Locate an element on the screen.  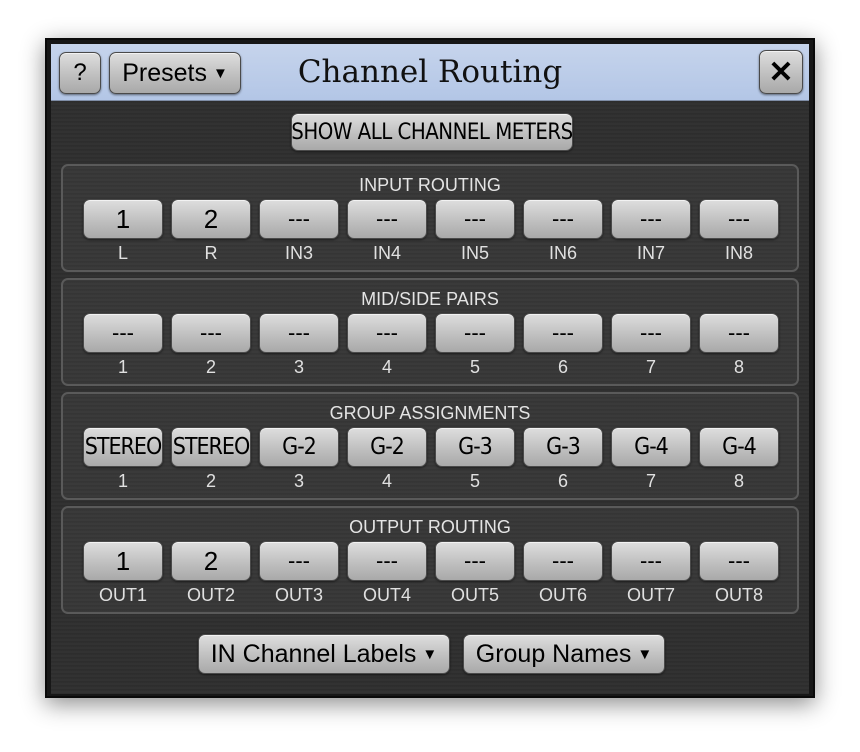
mid-side-channel-8: --- 8 is located at coordinates (739, 347).